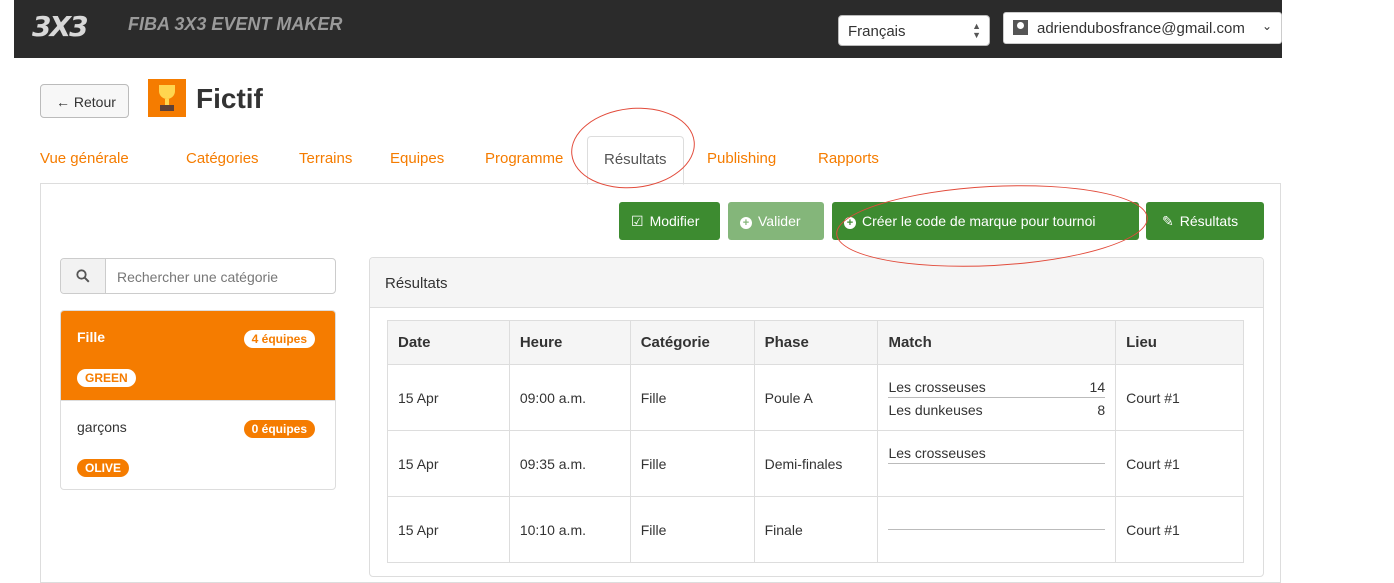 This screenshot has width=1394, height=583. What do you see at coordinates (569, 397) in the screenshot?
I see `time-cell: 09:00 a.m.` at bounding box center [569, 397].